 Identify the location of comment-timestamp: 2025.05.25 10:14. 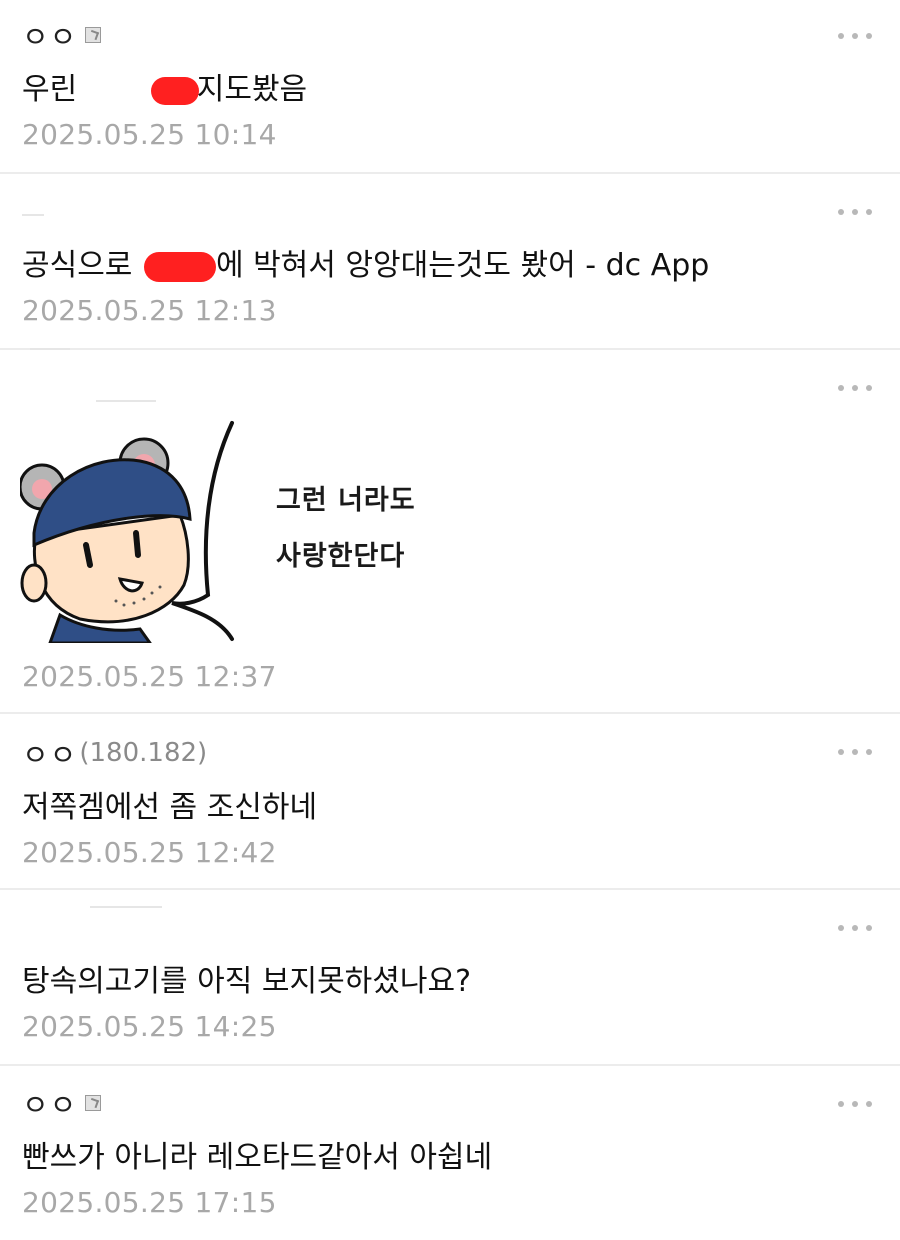
(149, 134).